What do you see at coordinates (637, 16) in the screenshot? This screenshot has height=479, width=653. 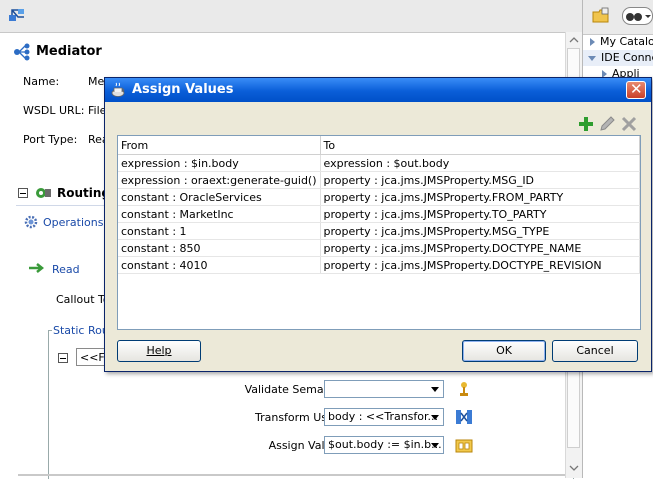 I see `binoculars-icon` at bounding box center [637, 16].